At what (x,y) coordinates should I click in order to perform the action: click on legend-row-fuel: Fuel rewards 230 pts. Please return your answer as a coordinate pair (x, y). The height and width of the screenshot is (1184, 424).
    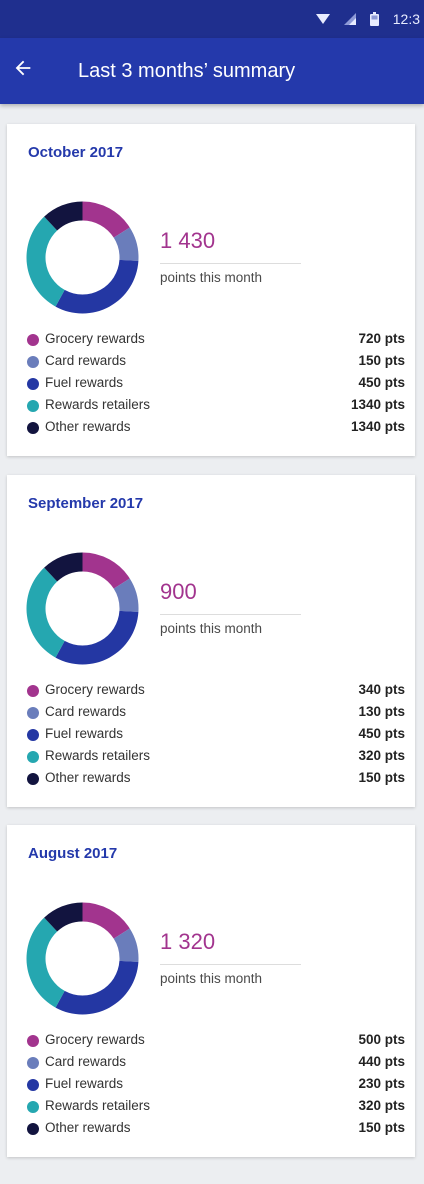
    Looking at the image, I should click on (216, 1085).